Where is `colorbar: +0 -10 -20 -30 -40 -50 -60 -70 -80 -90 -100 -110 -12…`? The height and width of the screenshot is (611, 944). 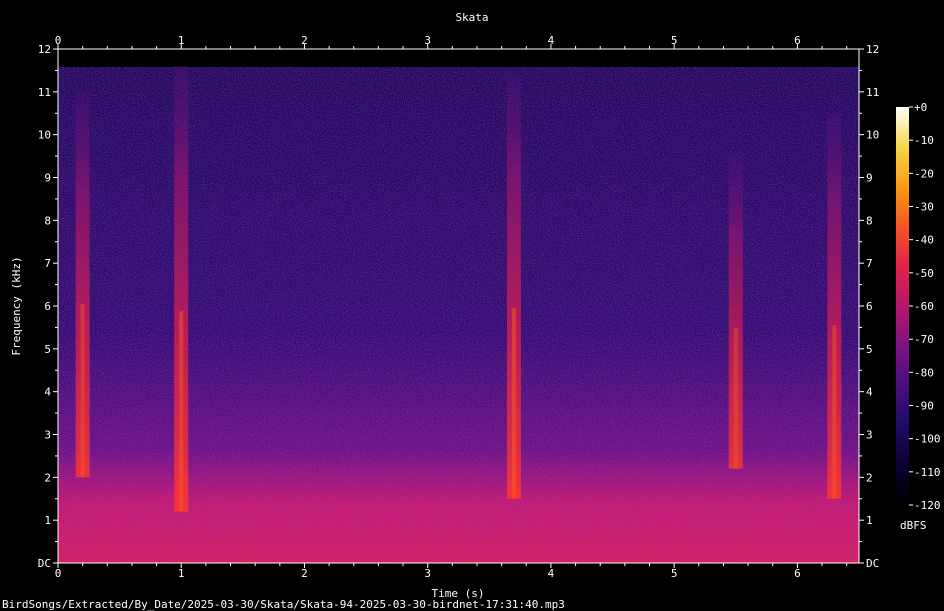
colorbar: +0 -10 -20 -30 -40 -50 -60 -70 -80 -90 -100 -110 -12… is located at coordinates (918, 316).